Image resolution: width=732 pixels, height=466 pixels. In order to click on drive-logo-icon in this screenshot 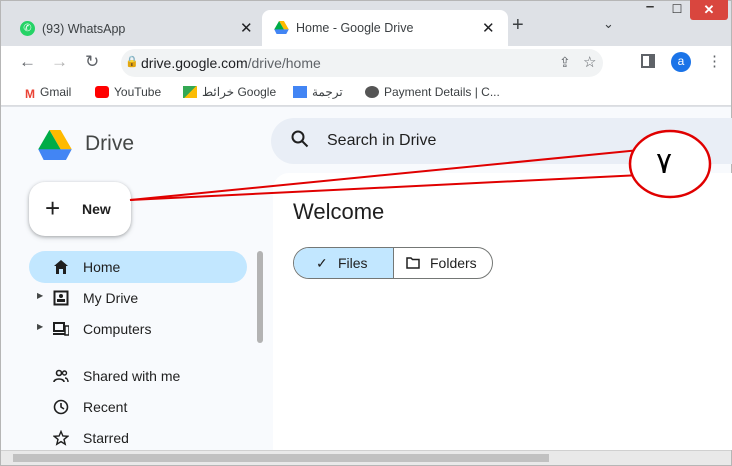, I will do `click(55, 145)`.